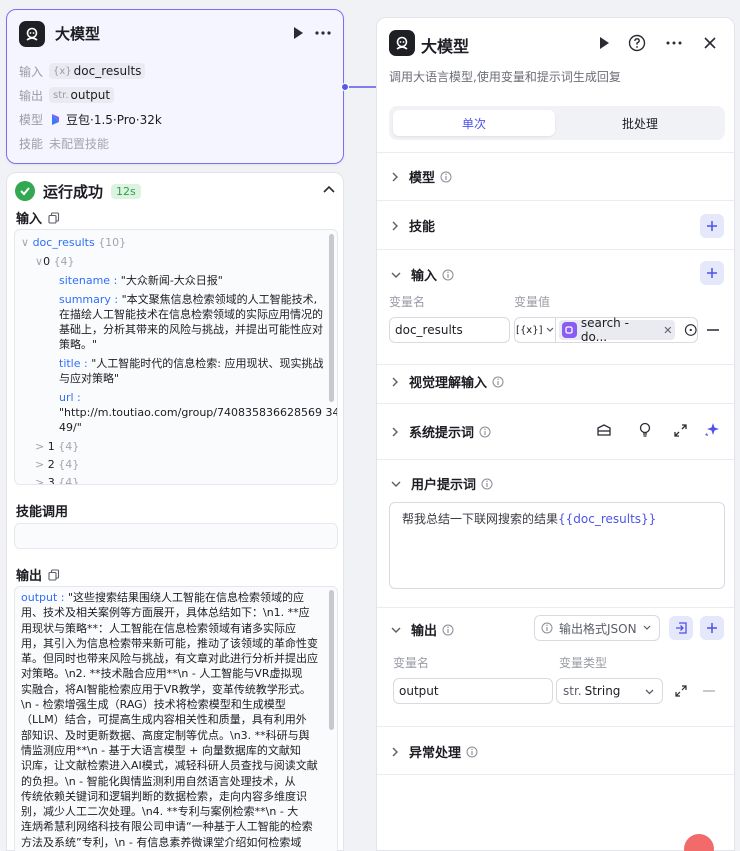 This screenshot has height=851, width=740. I want to click on tree-root: ∨ doc_results {10}, so click(73, 242).